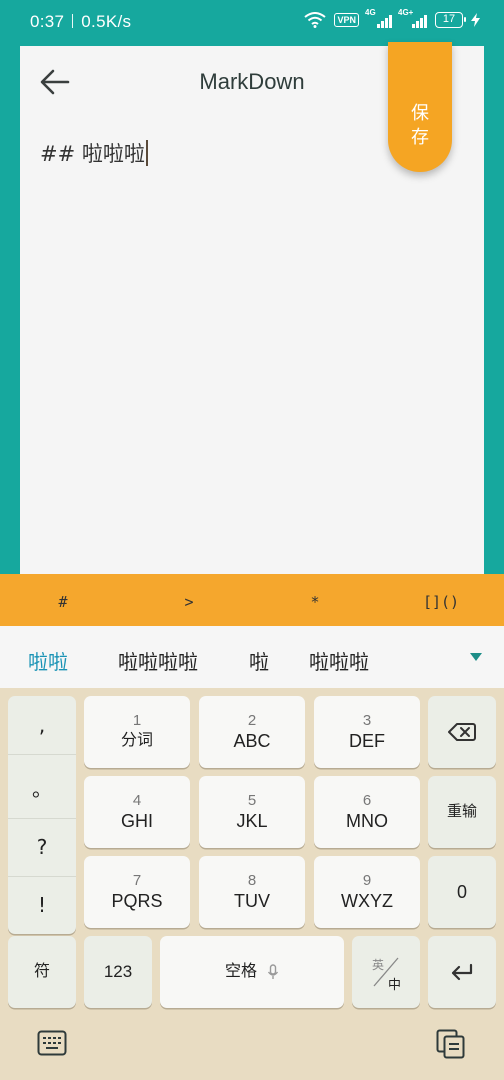 The height and width of the screenshot is (1080, 504). I want to click on key-7: 7 PQRS, so click(137, 892).